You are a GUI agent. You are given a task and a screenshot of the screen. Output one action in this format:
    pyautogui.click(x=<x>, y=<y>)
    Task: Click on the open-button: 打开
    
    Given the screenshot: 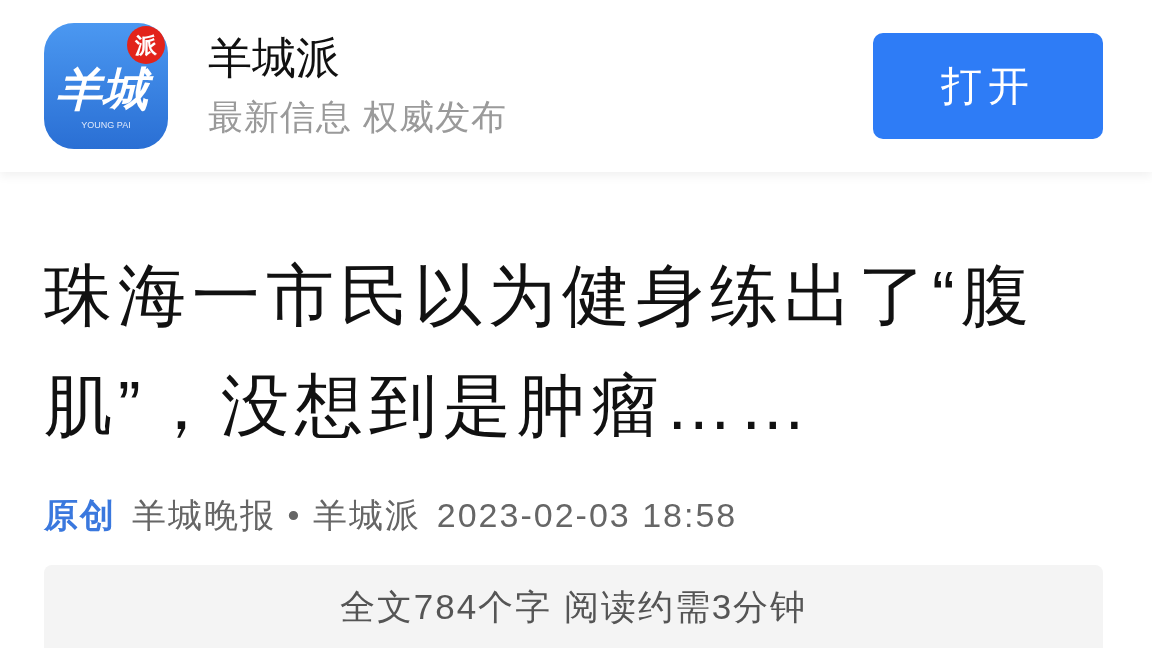 What is the action you would take?
    pyautogui.click(x=988, y=86)
    